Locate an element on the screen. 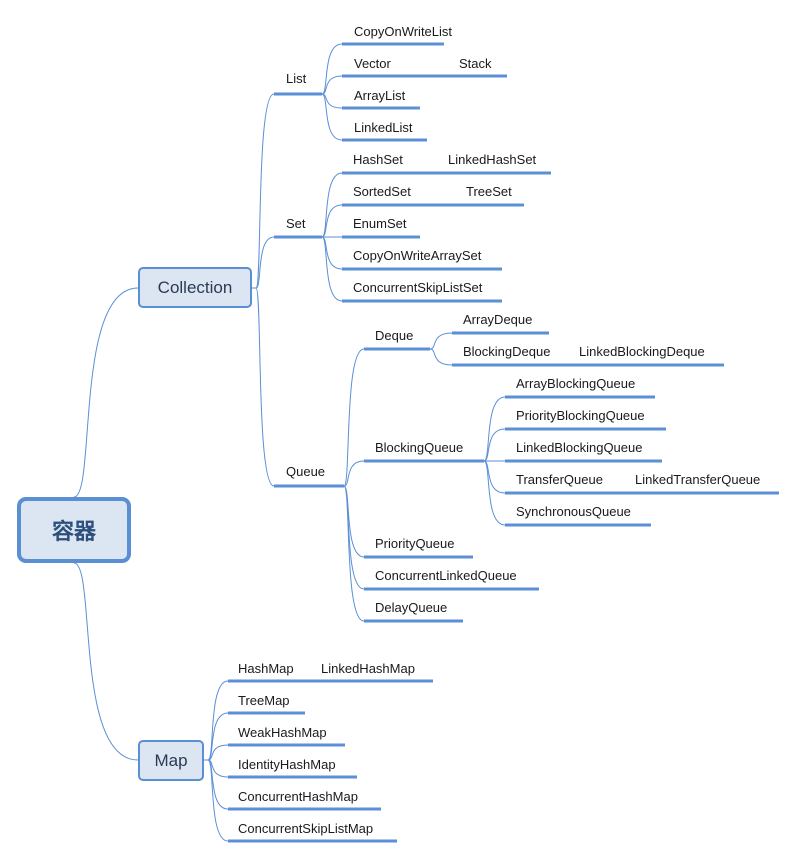 Image resolution: width=797 pixels, height=858 pixels. node-queue: Queue is located at coordinates (305, 472).